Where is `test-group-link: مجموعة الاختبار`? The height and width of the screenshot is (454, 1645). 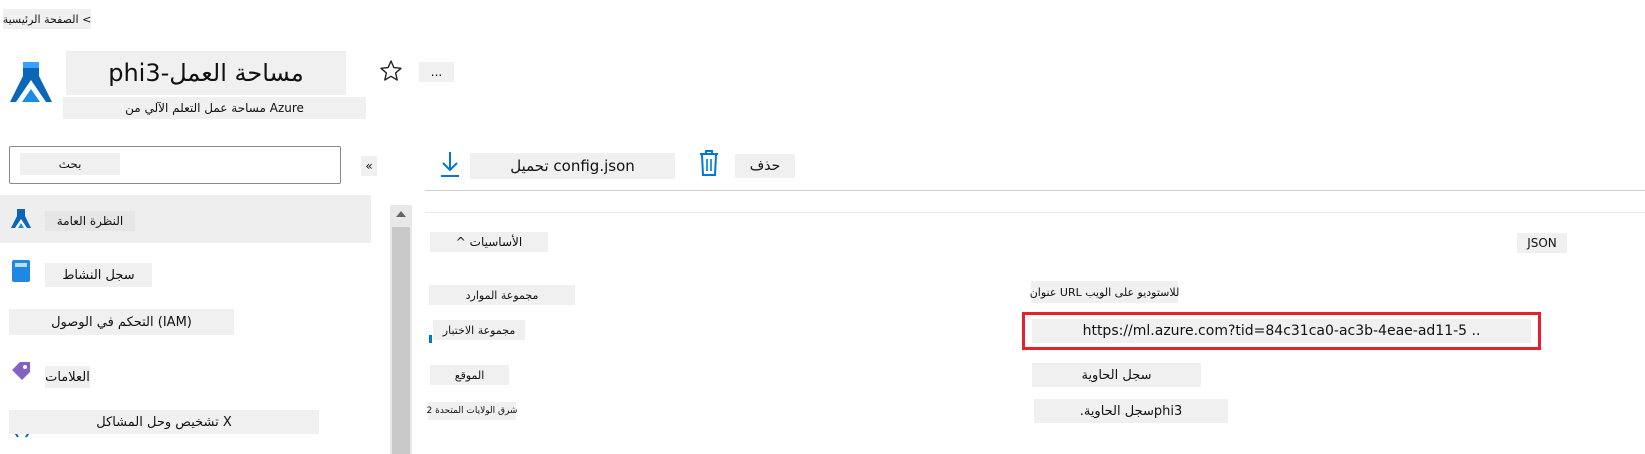
test-group-link: مجموعة الاختبار is located at coordinates (479, 330).